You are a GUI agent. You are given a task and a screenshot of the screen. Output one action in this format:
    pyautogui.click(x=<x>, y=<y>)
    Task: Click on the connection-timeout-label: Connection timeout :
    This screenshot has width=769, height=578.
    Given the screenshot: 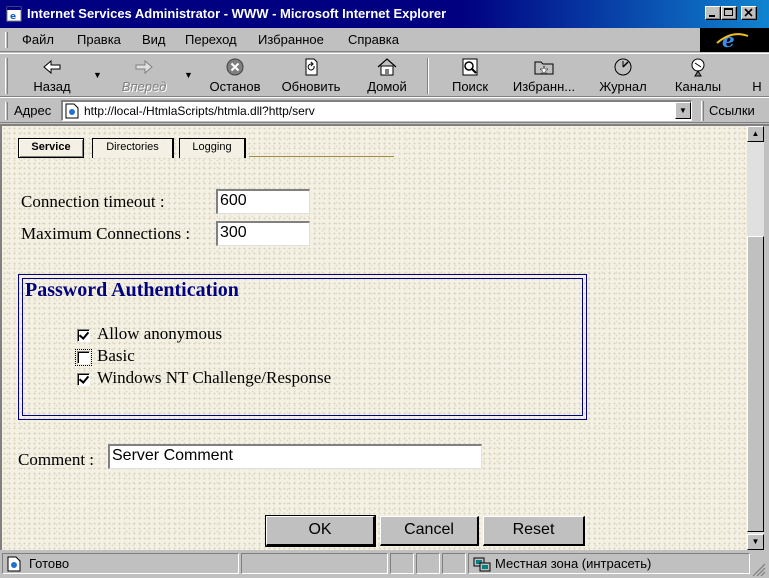 What is the action you would take?
    pyautogui.click(x=93, y=201)
    